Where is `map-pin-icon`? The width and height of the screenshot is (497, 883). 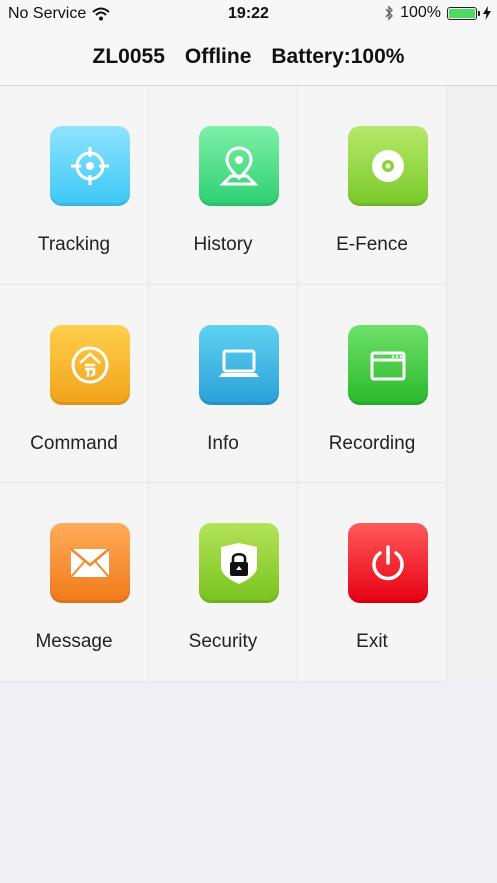 map-pin-icon is located at coordinates (239, 166).